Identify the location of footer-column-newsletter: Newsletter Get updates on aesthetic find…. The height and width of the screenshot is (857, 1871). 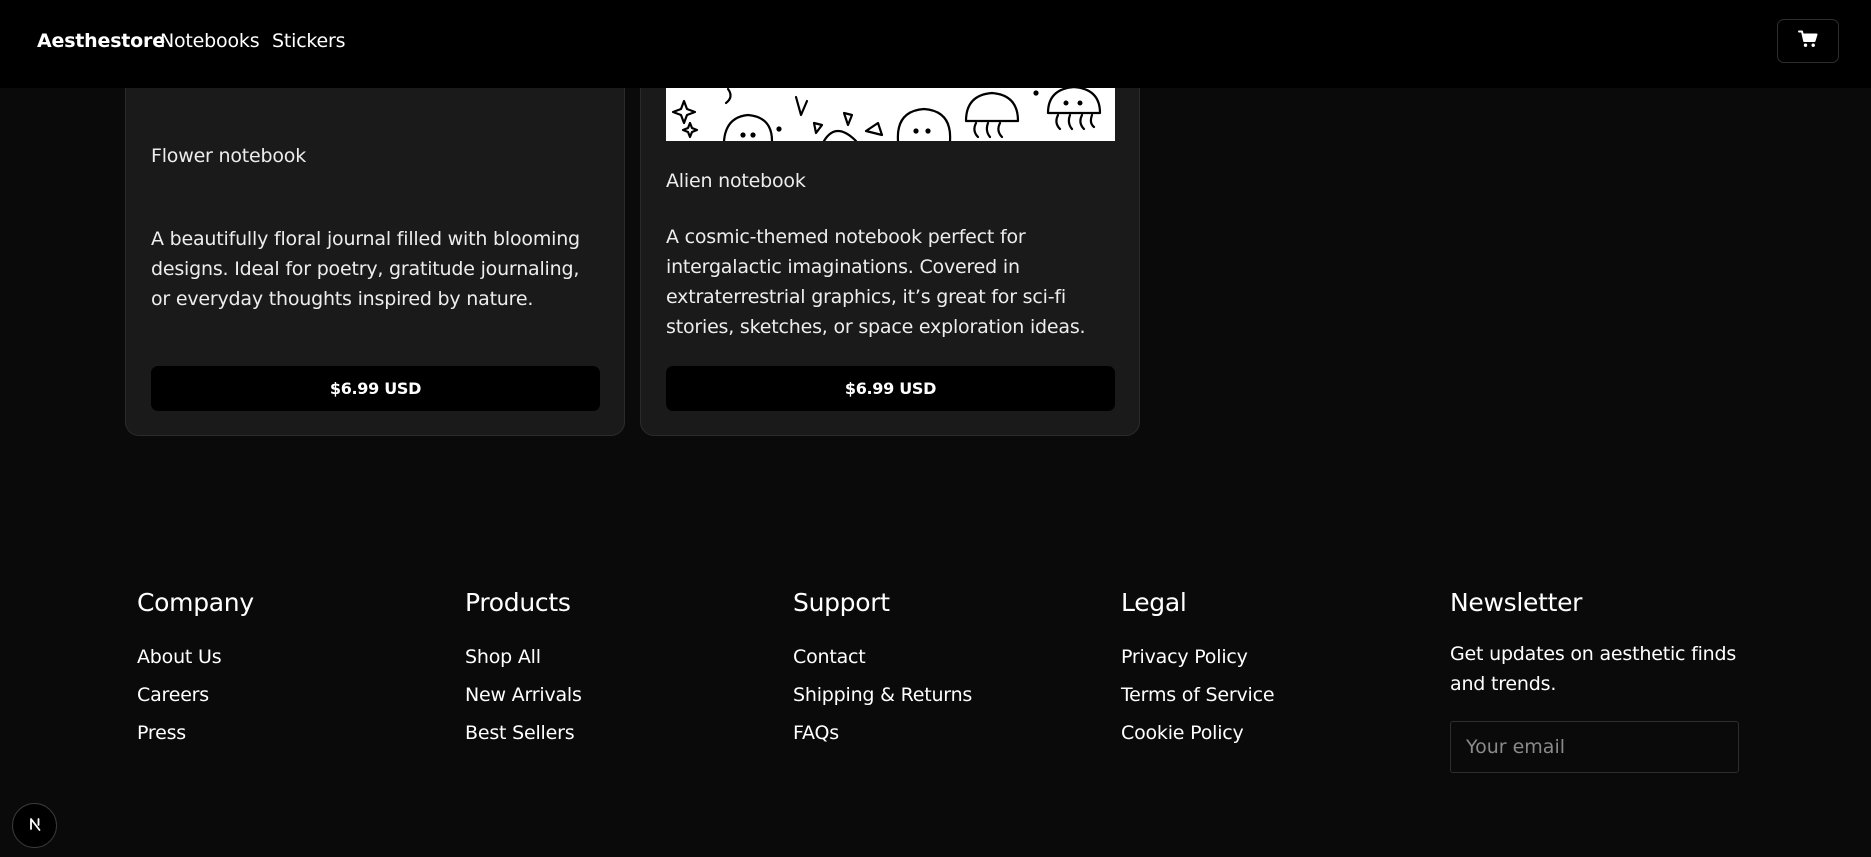
(1600, 642).